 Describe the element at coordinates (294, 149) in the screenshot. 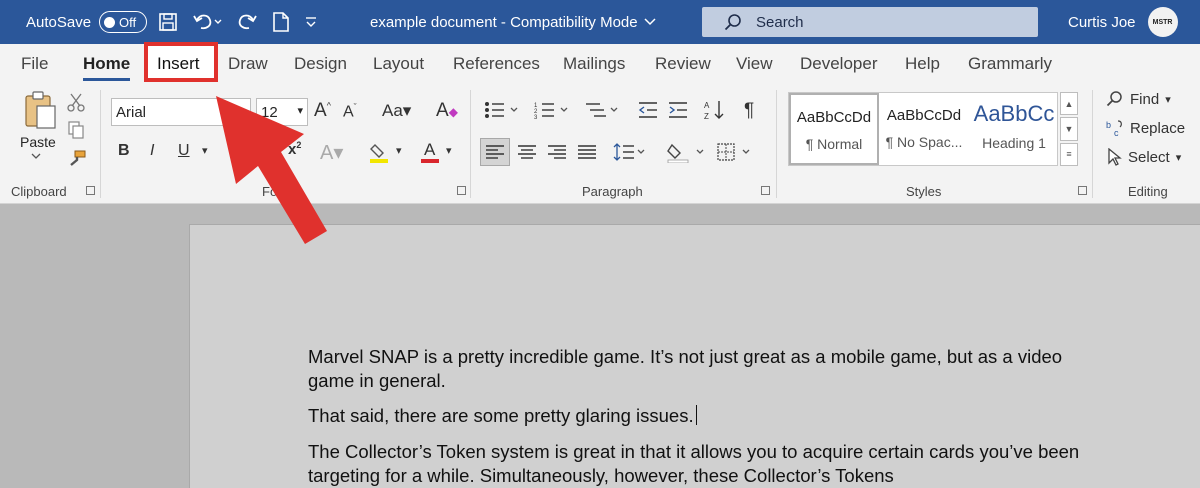

I see `superscript-icon: x2` at that location.